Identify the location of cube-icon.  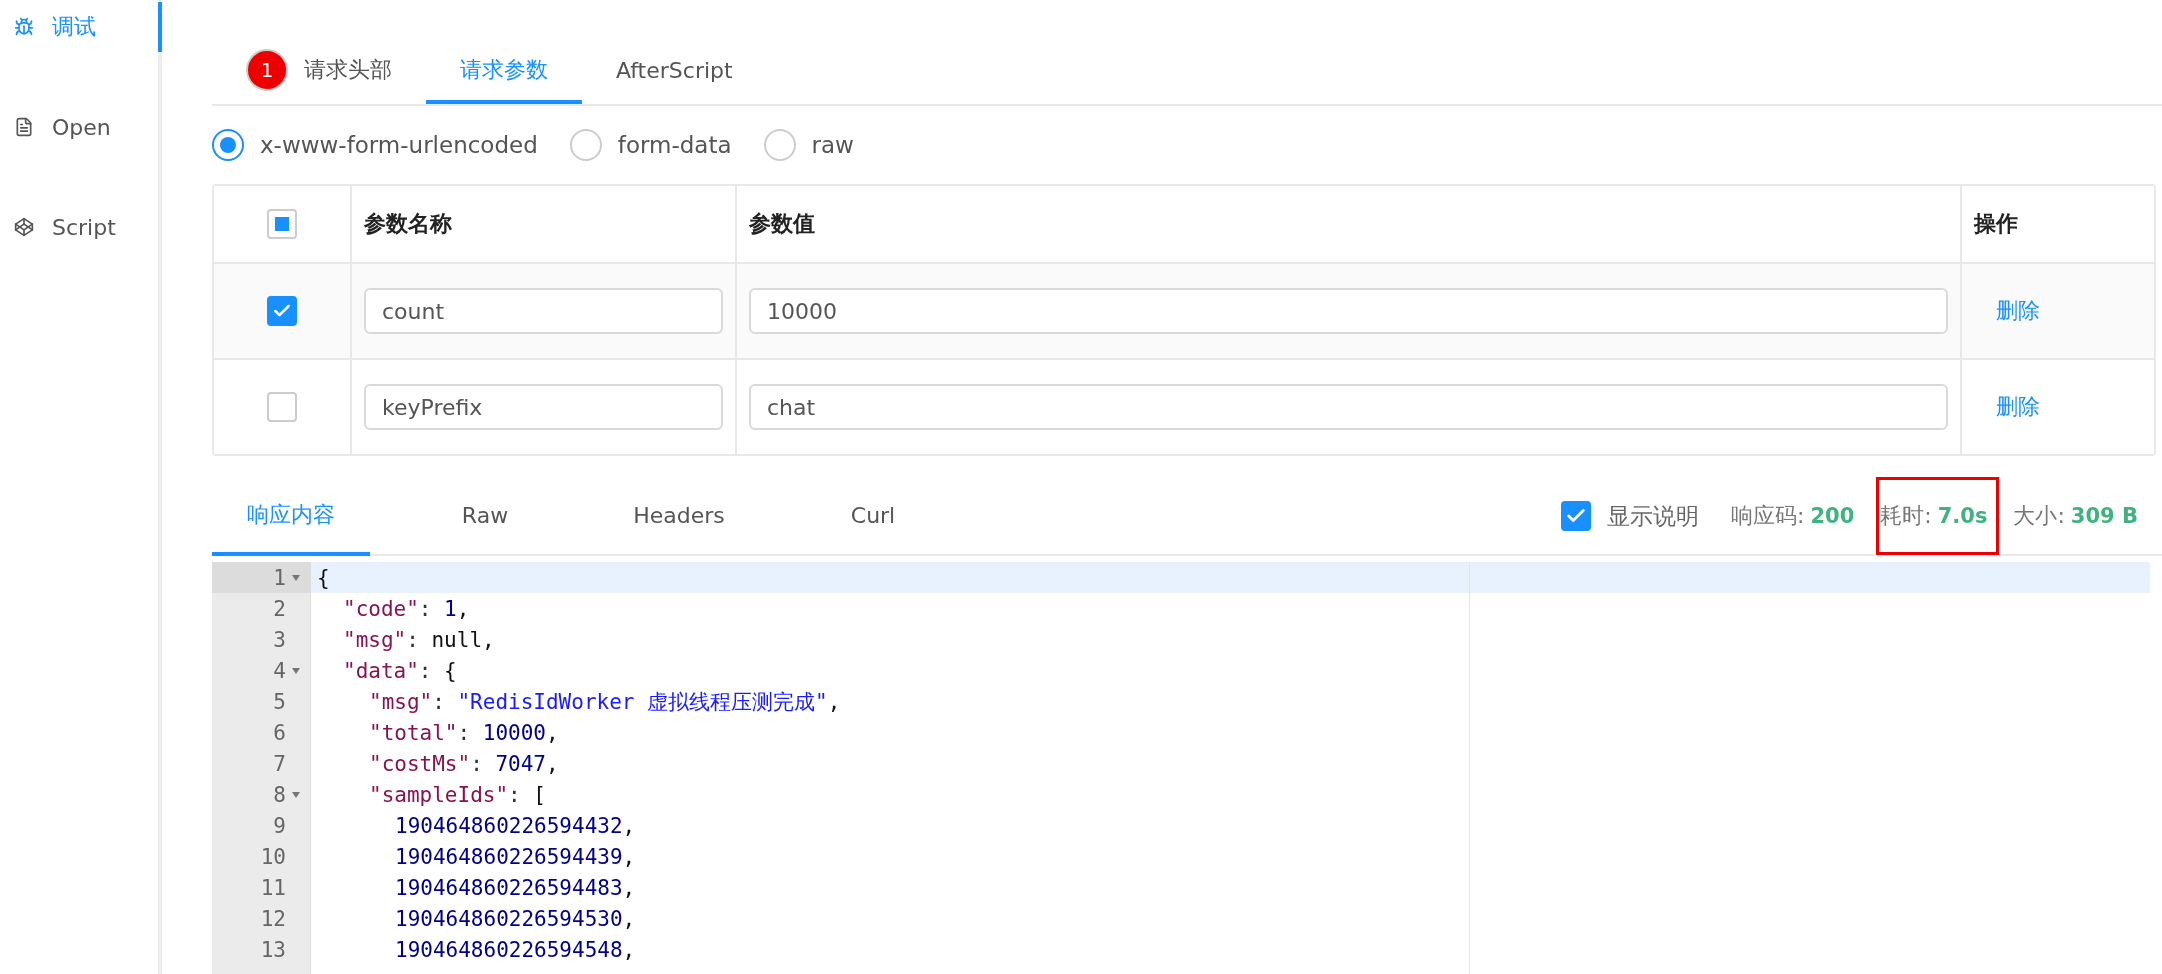
(24, 227).